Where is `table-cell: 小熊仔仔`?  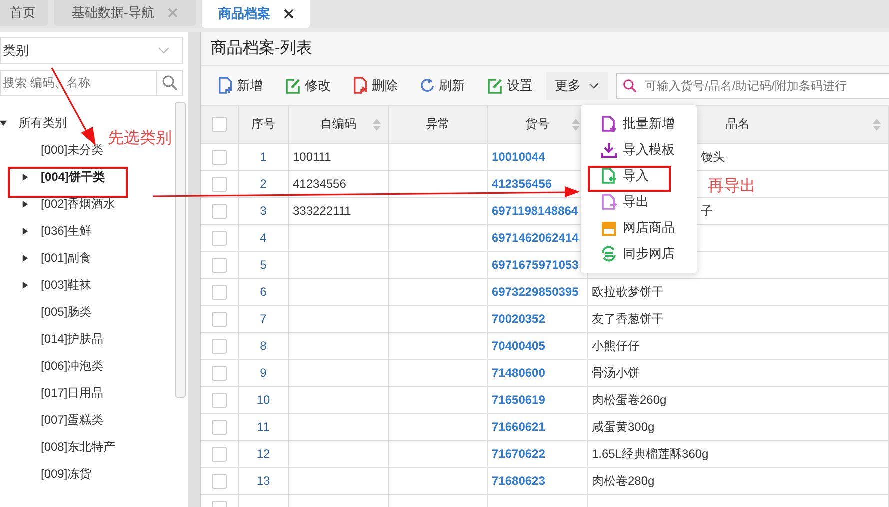 table-cell: 小熊仔仔 is located at coordinates (616, 346).